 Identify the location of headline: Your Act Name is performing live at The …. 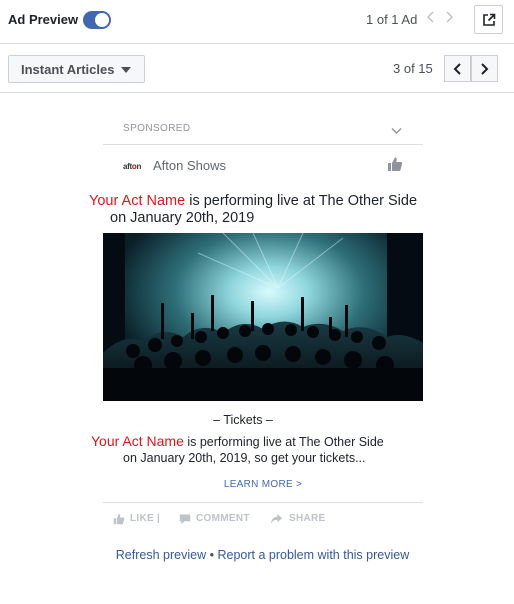
(253, 209).